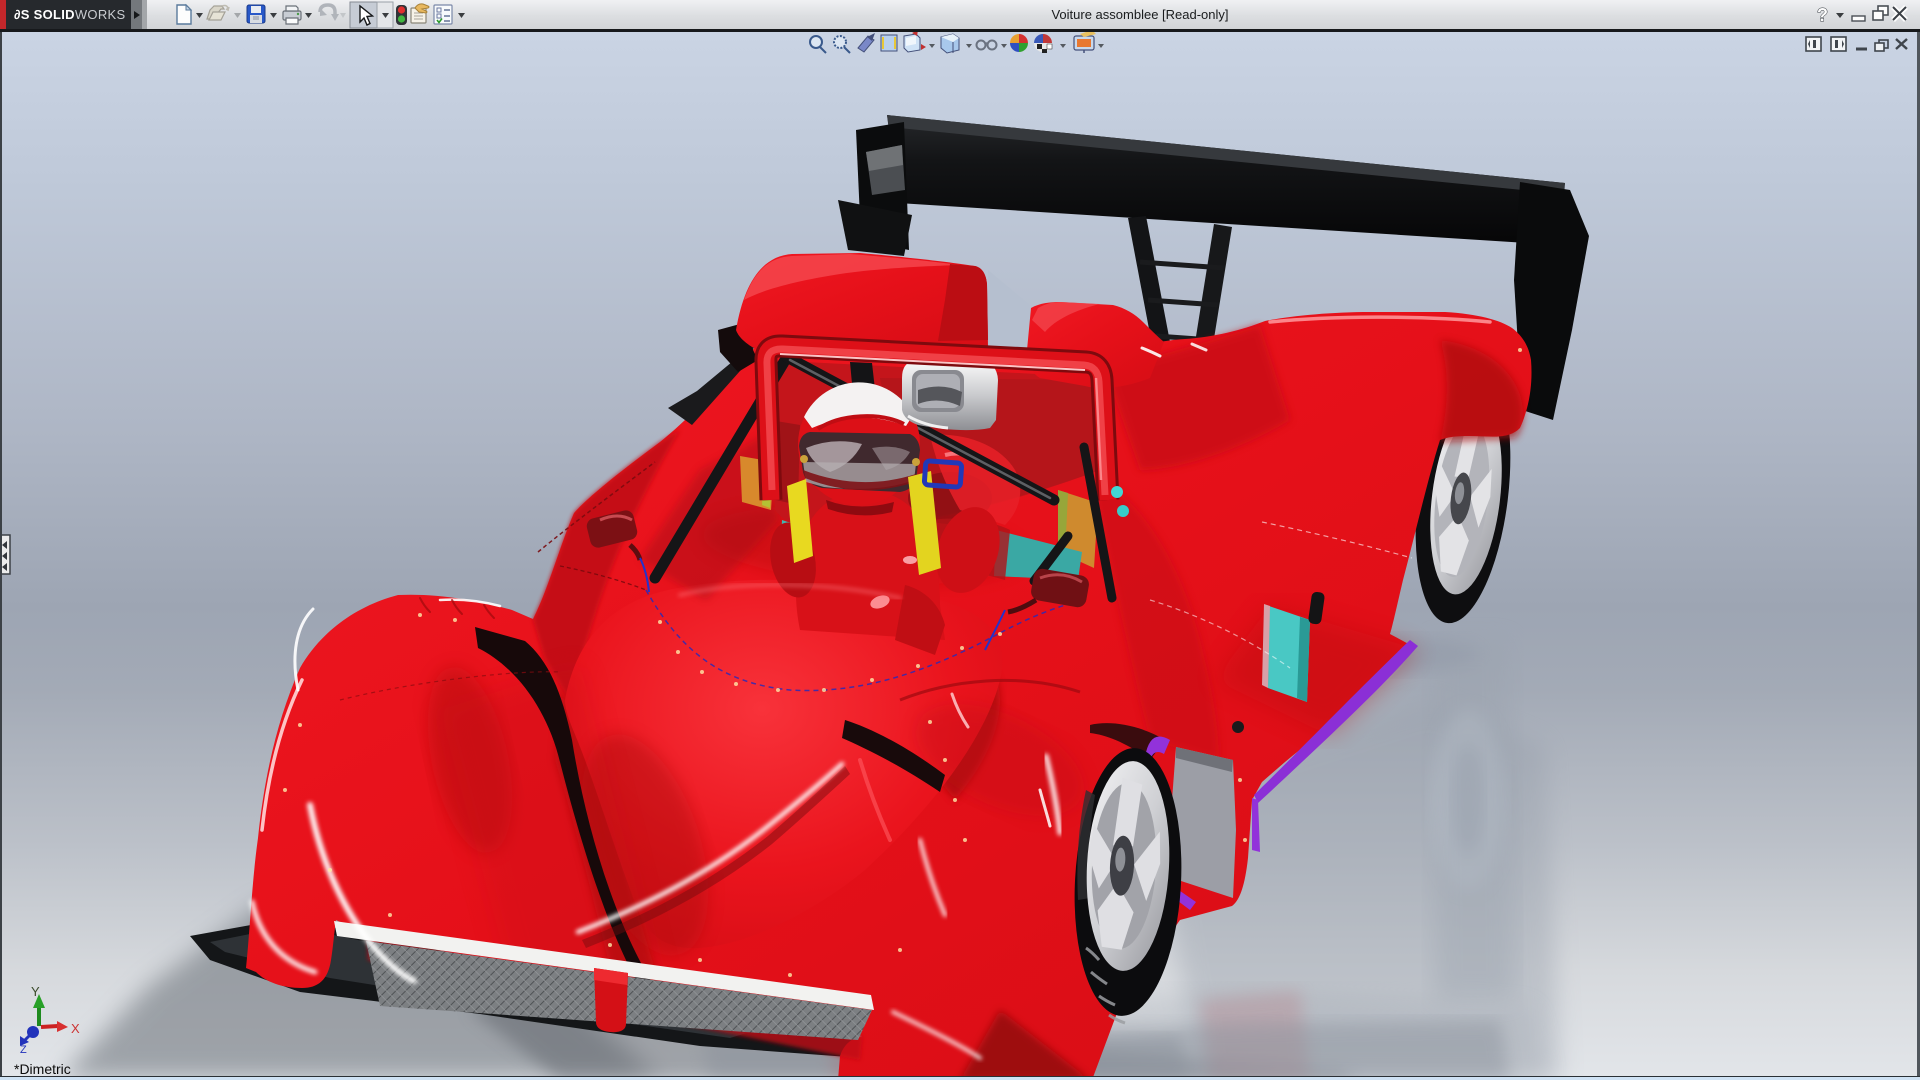 Image resolution: width=1920 pixels, height=1080 pixels. Describe the element at coordinates (75, 1028) in the screenshot. I see `svg-text: X` at that location.